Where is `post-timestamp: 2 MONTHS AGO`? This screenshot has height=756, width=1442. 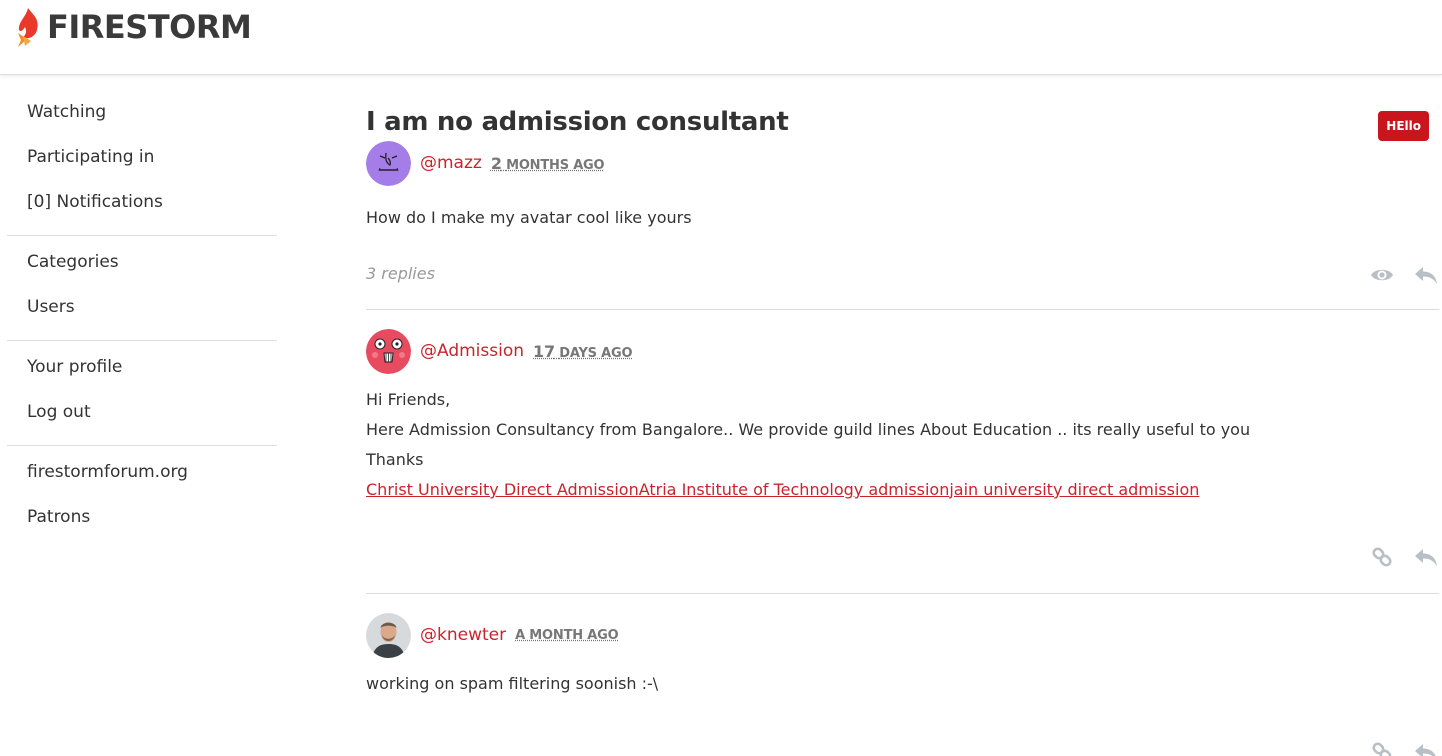
post-timestamp: 2 MONTHS AGO is located at coordinates (548, 163).